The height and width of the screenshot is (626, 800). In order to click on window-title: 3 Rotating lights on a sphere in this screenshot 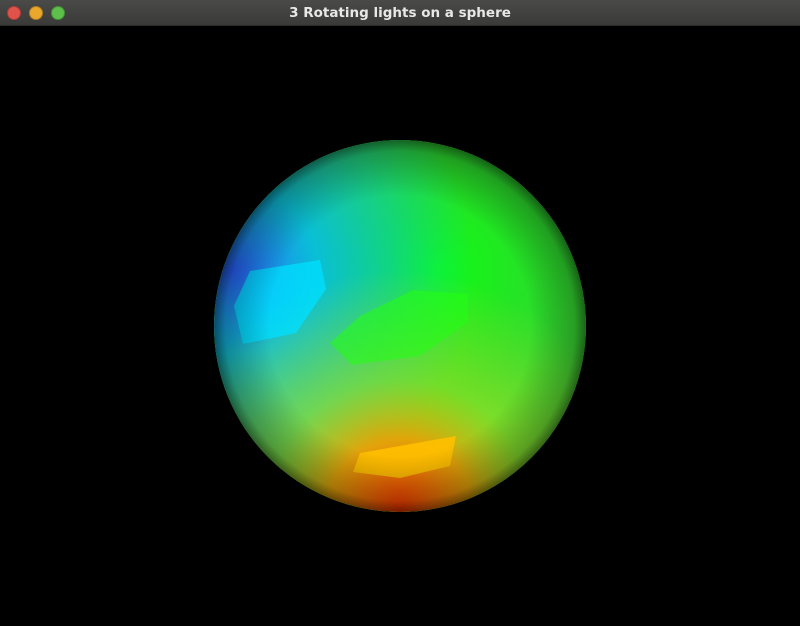, I will do `click(400, 13)`.